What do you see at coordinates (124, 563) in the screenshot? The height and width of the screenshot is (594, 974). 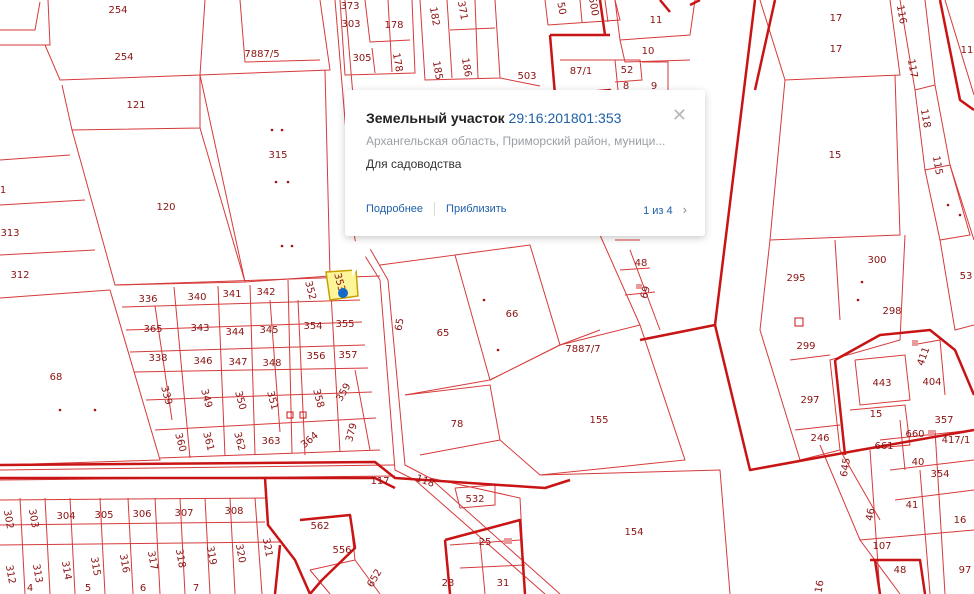 I see `parcel-label: 316` at bounding box center [124, 563].